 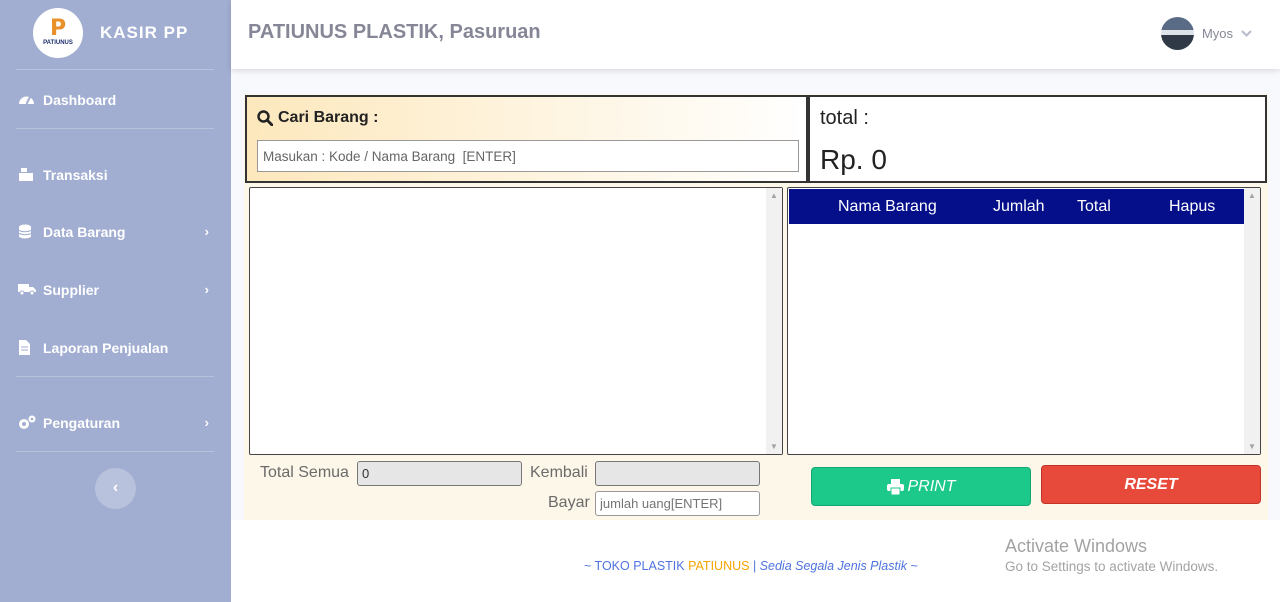 What do you see at coordinates (394, 32) in the screenshot?
I see `page-title: PATIUNUS PLASTIK, Pasuruan` at bounding box center [394, 32].